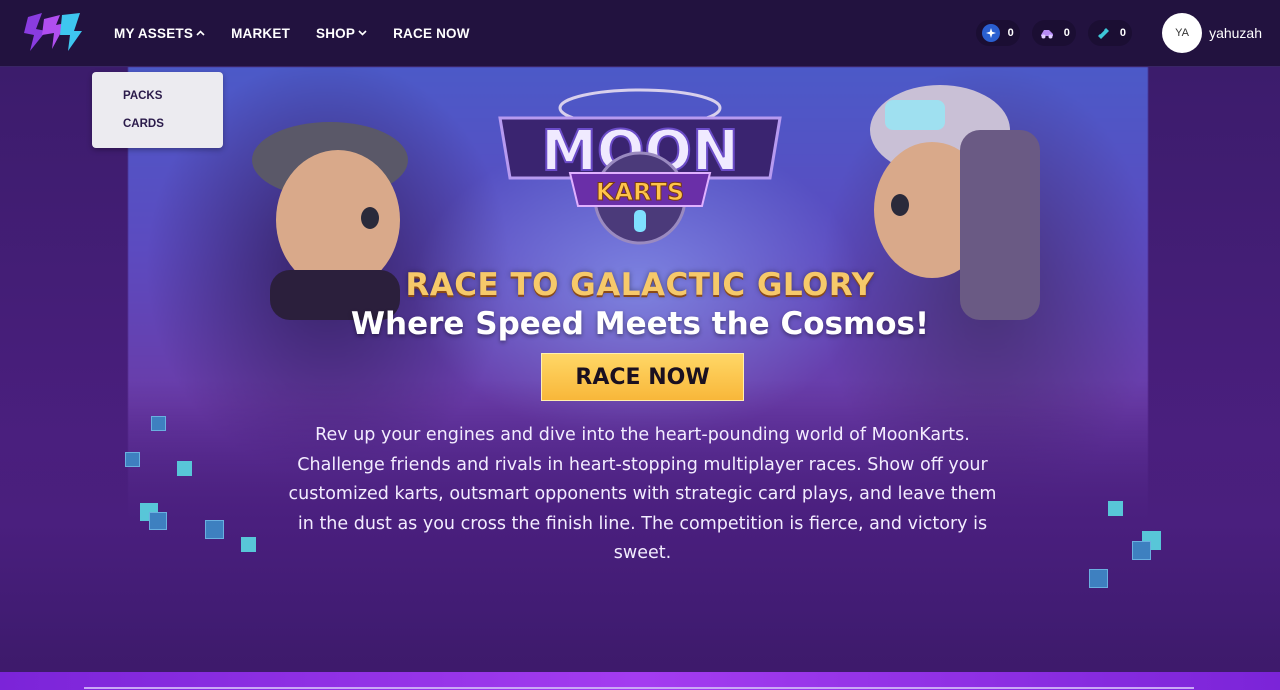  I want to click on wallet-star-token: 0, so click(997, 33).